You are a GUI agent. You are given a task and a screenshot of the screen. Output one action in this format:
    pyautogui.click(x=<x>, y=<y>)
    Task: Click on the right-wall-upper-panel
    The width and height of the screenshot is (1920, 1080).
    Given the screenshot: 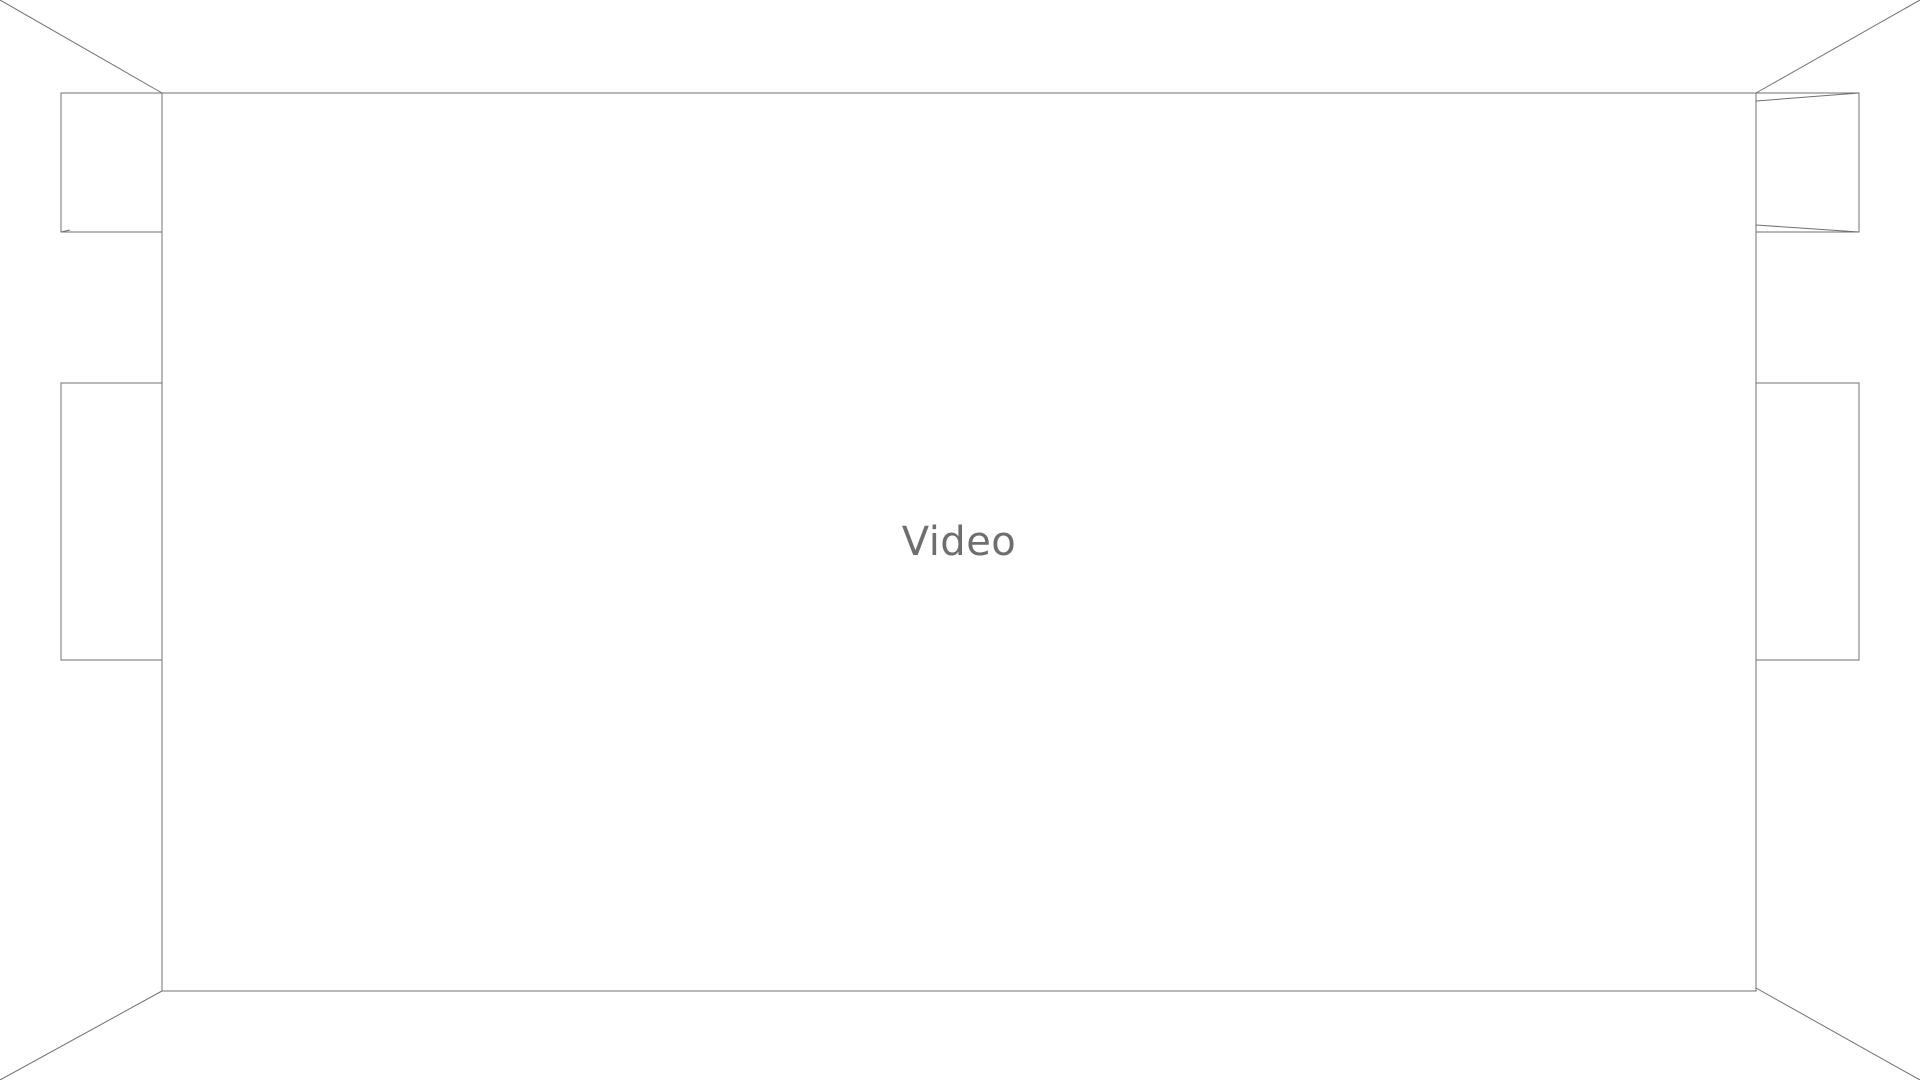 What is the action you would take?
    pyautogui.click(x=1807, y=162)
    